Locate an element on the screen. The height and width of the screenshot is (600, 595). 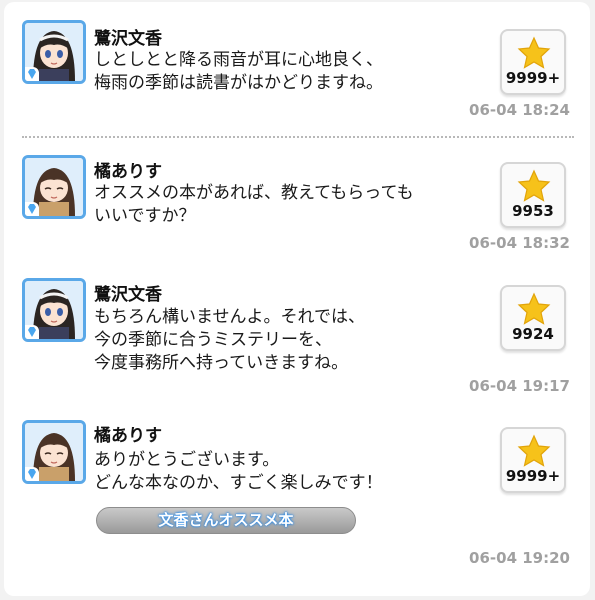
comment-text: オススメの本があれば、教えてもらっても いいですか？ is located at coordinates (254, 204).